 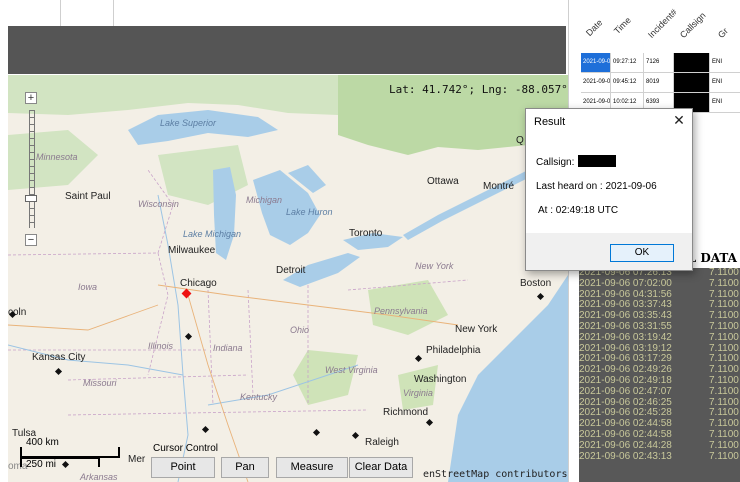 What do you see at coordinates (31, 98) in the screenshot?
I see `zoom-in-button: +` at bounding box center [31, 98].